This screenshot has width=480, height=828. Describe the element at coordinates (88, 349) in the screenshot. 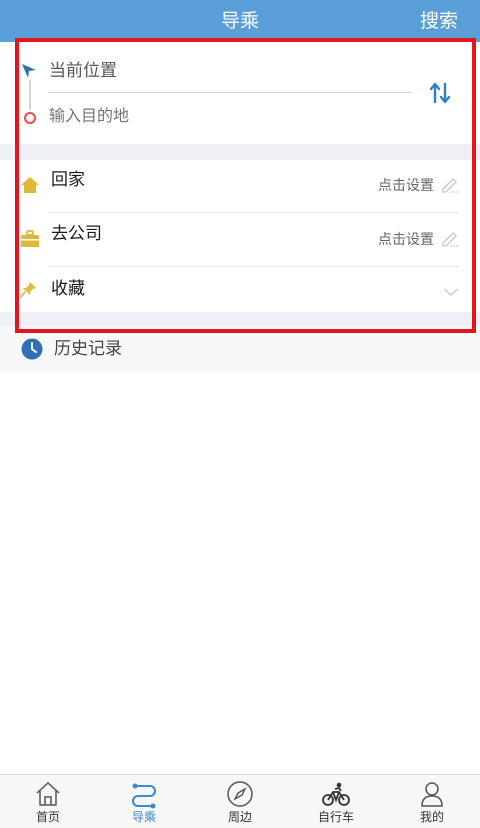

I see `history-label: 历史记录` at that location.